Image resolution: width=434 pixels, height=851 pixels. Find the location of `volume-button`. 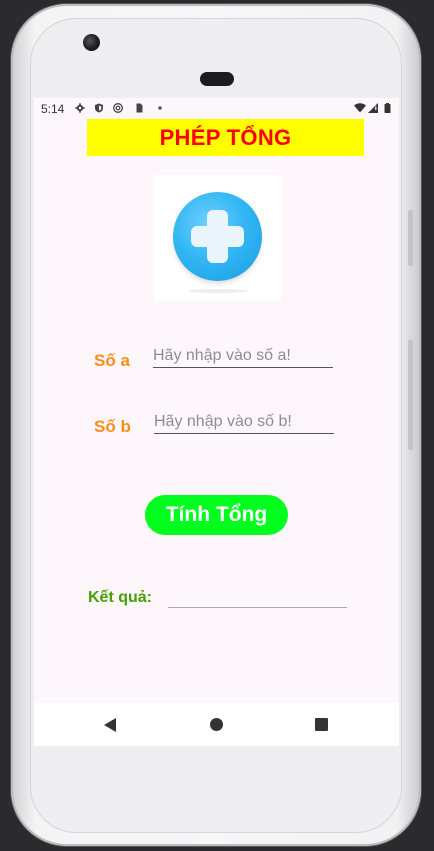

volume-button is located at coordinates (410, 238).